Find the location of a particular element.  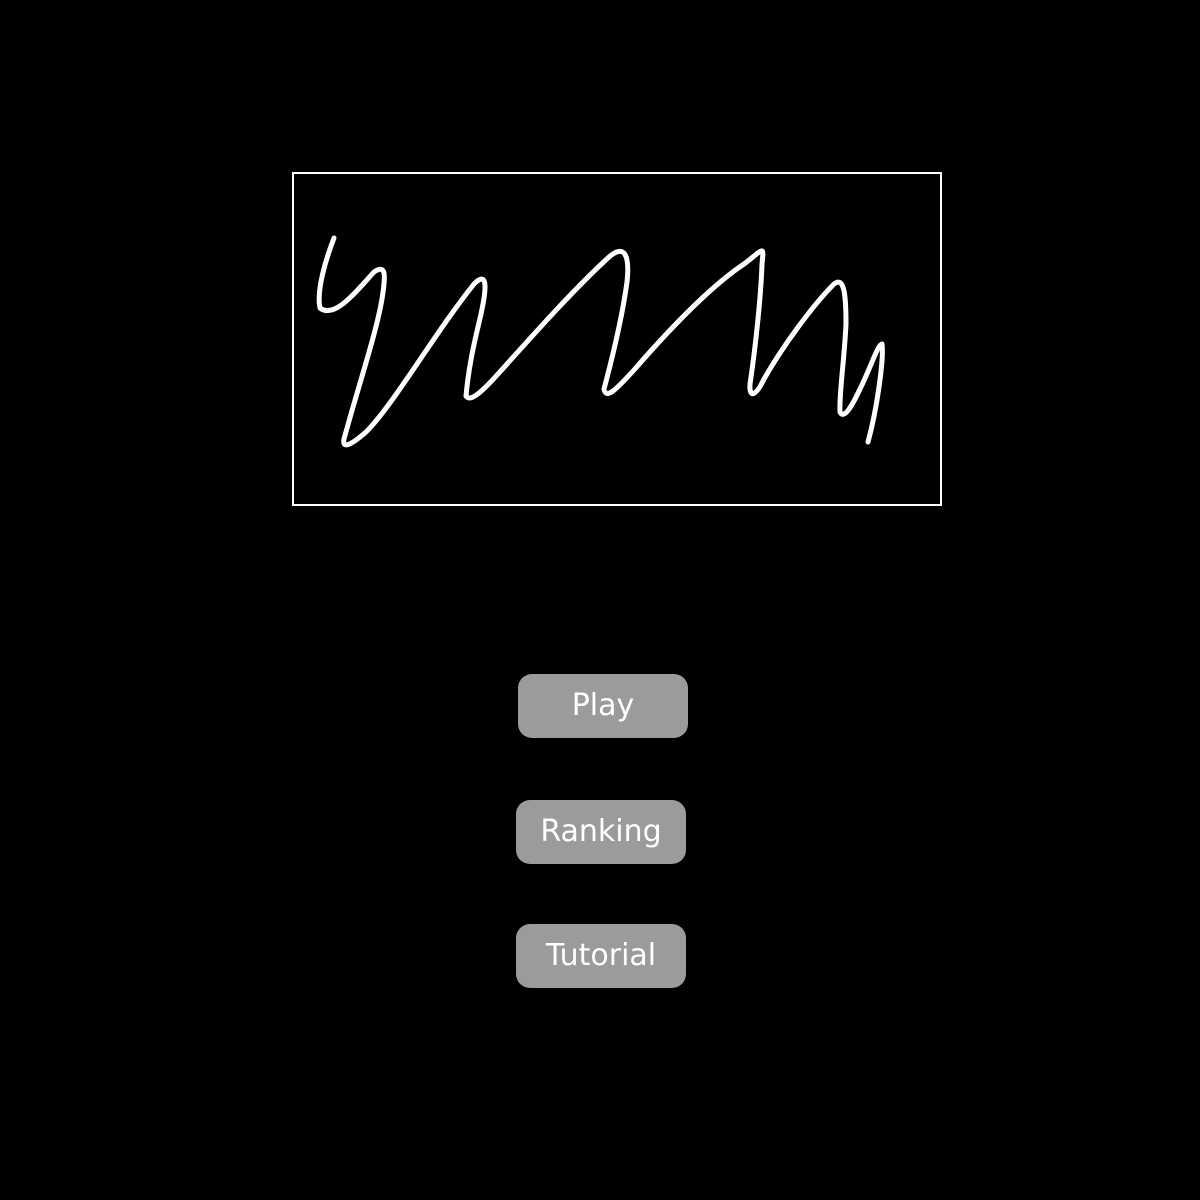

ranking-button: Ranking is located at coordinates (601, 832).